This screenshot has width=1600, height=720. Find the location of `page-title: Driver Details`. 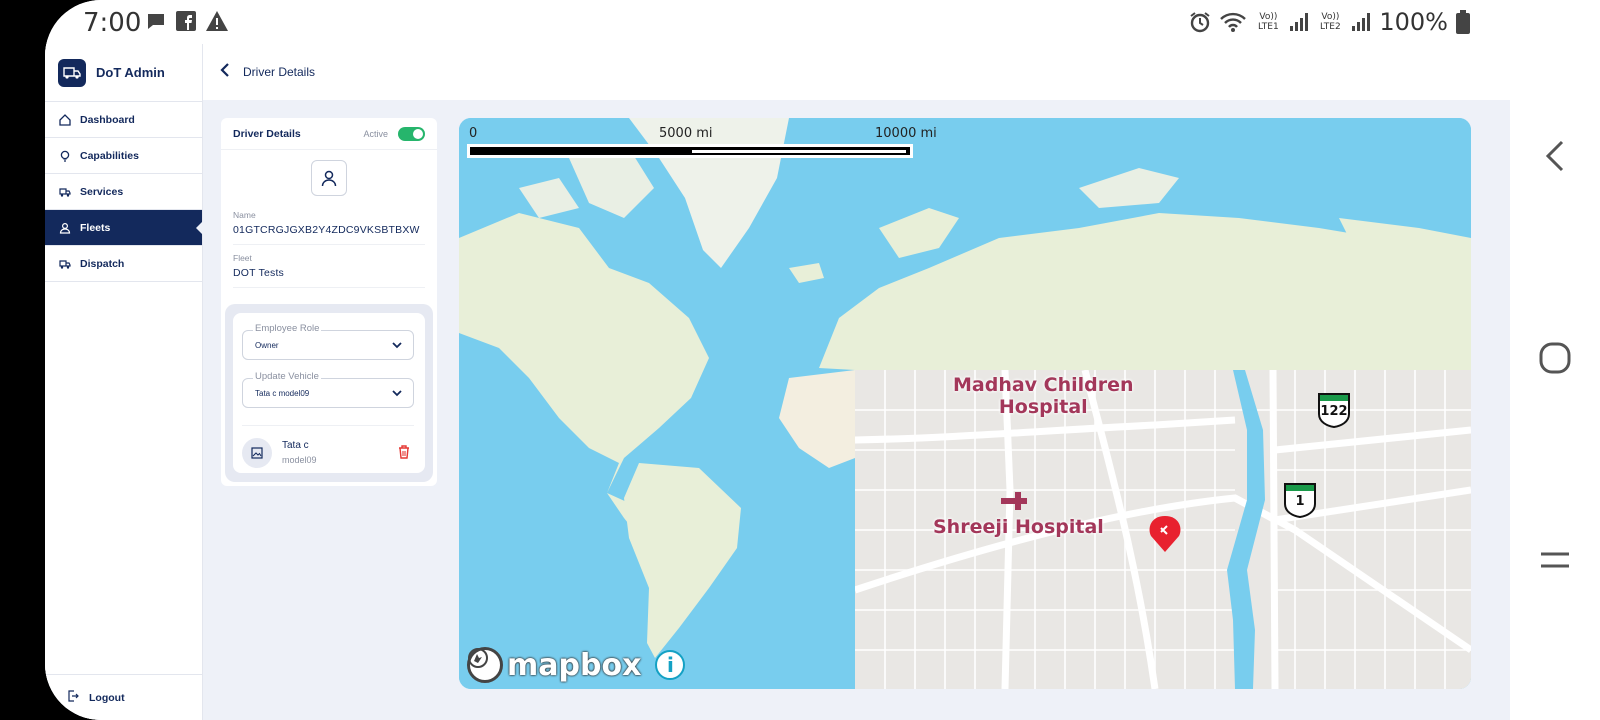

page-title: Driver Details is located at coordinates (279, 72).